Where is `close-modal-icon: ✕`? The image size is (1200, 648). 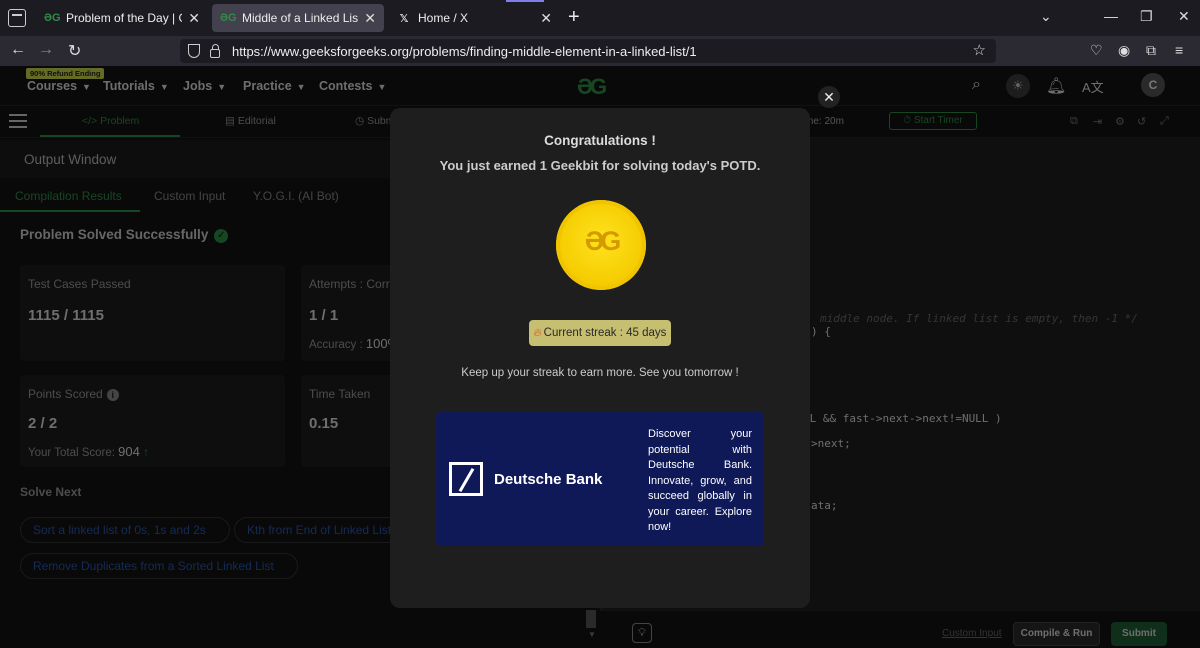
close-modal-icon: ✕ is located at coordinates (829, 97).